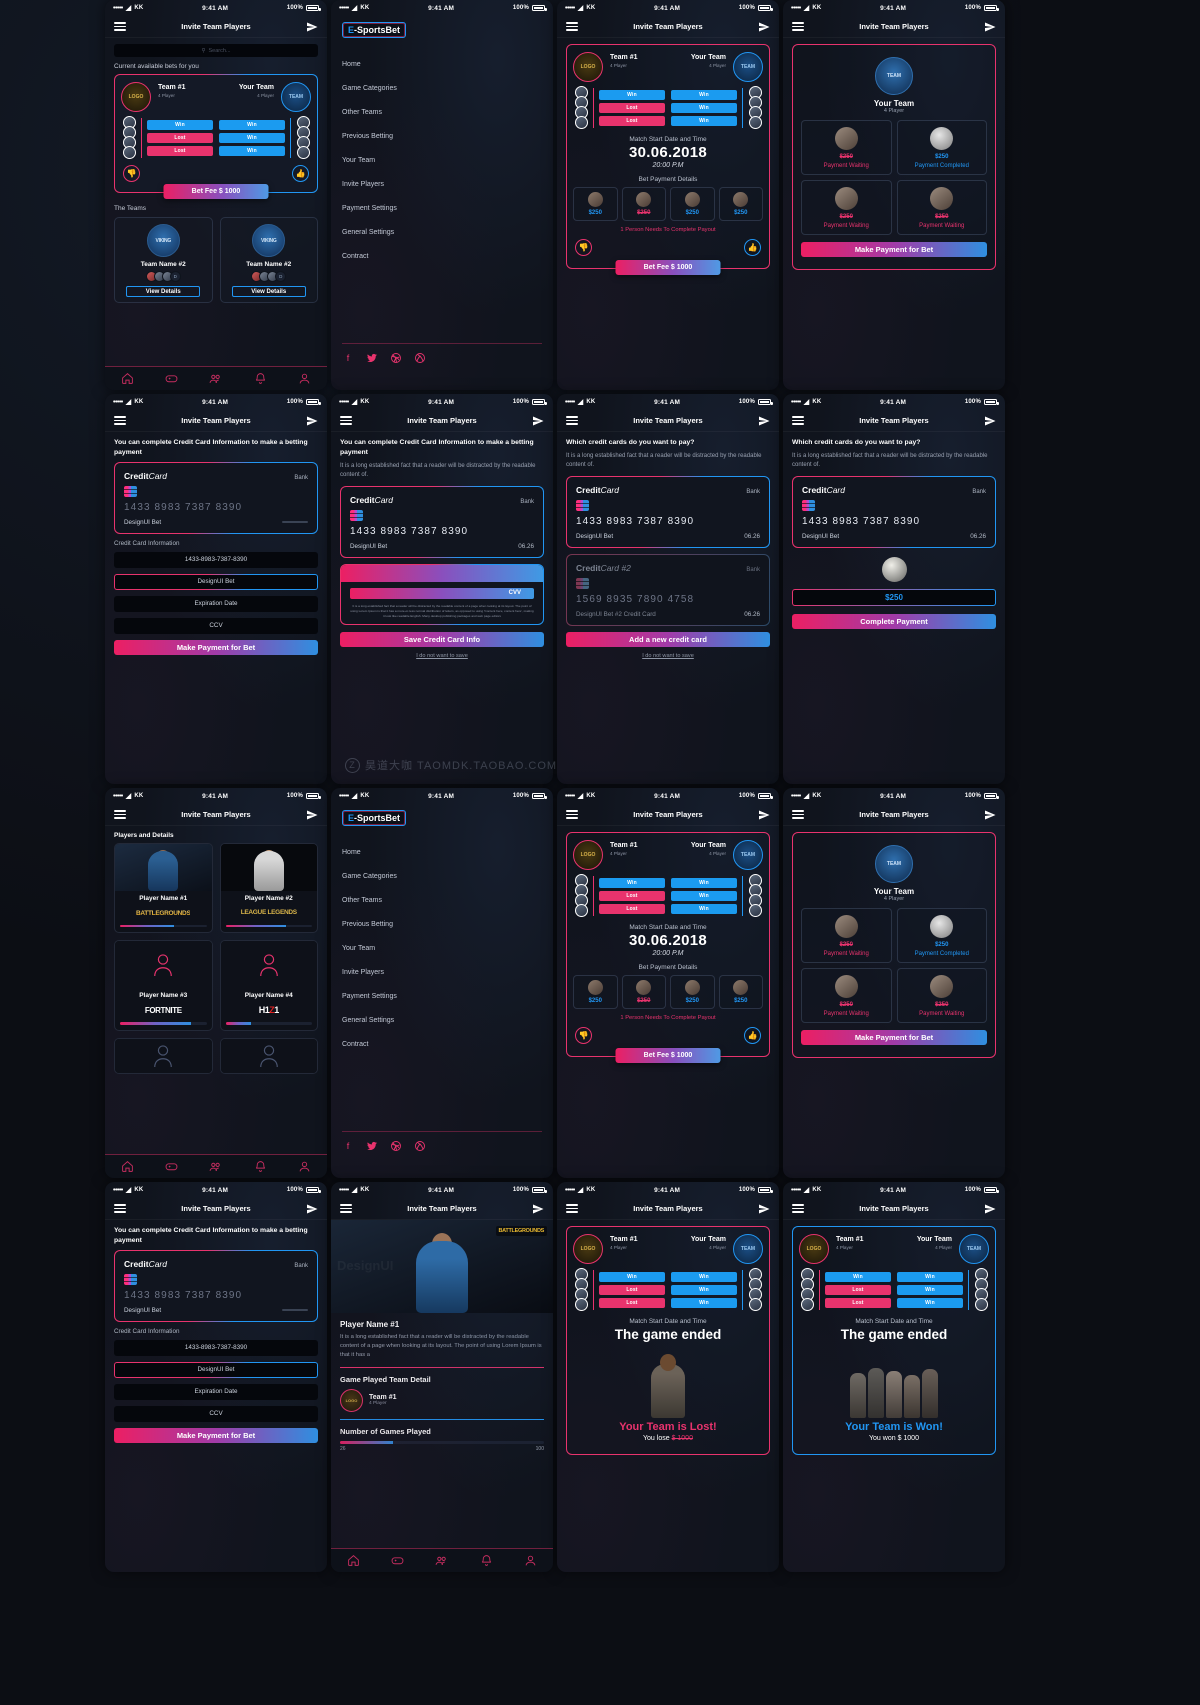 The width and height of the screenshot is (1200, 1705). Describe the element at coordinates (894, 621) in the screenshot. I see `complete-payment-button: Complete Payment` at that location.